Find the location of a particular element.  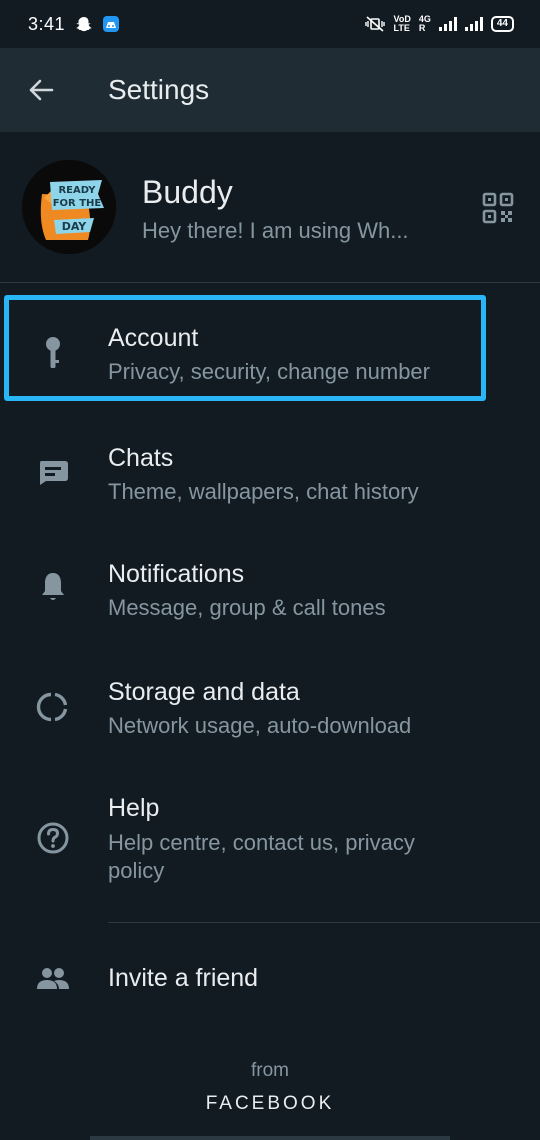

settings-item-subtitle: Help centre, contact us, privacy policy is located at coordinates (261, 856).